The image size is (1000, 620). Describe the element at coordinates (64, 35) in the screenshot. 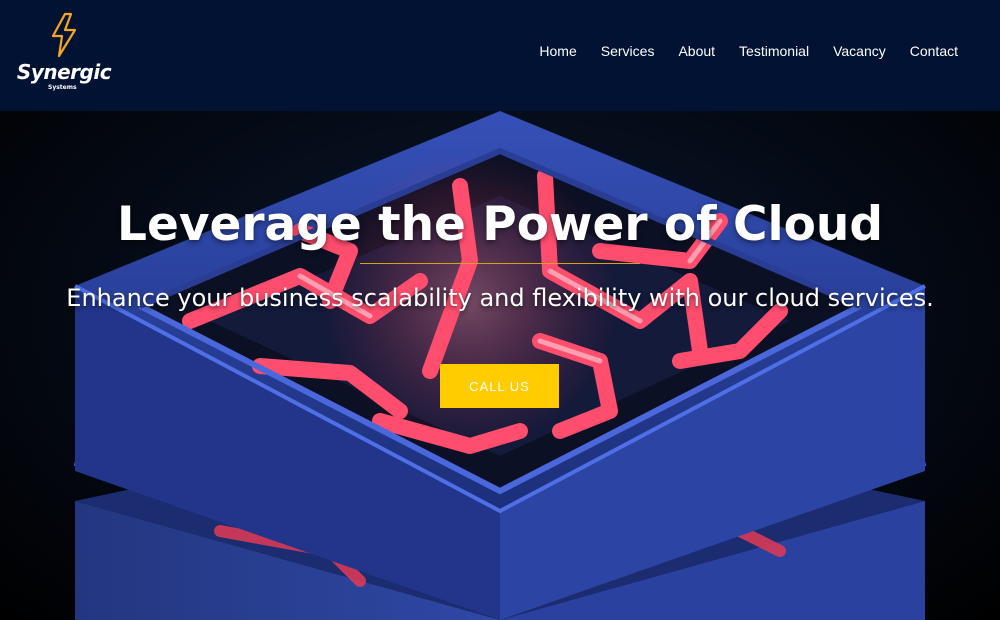

I see `lightning-bolt-icon` at that location.